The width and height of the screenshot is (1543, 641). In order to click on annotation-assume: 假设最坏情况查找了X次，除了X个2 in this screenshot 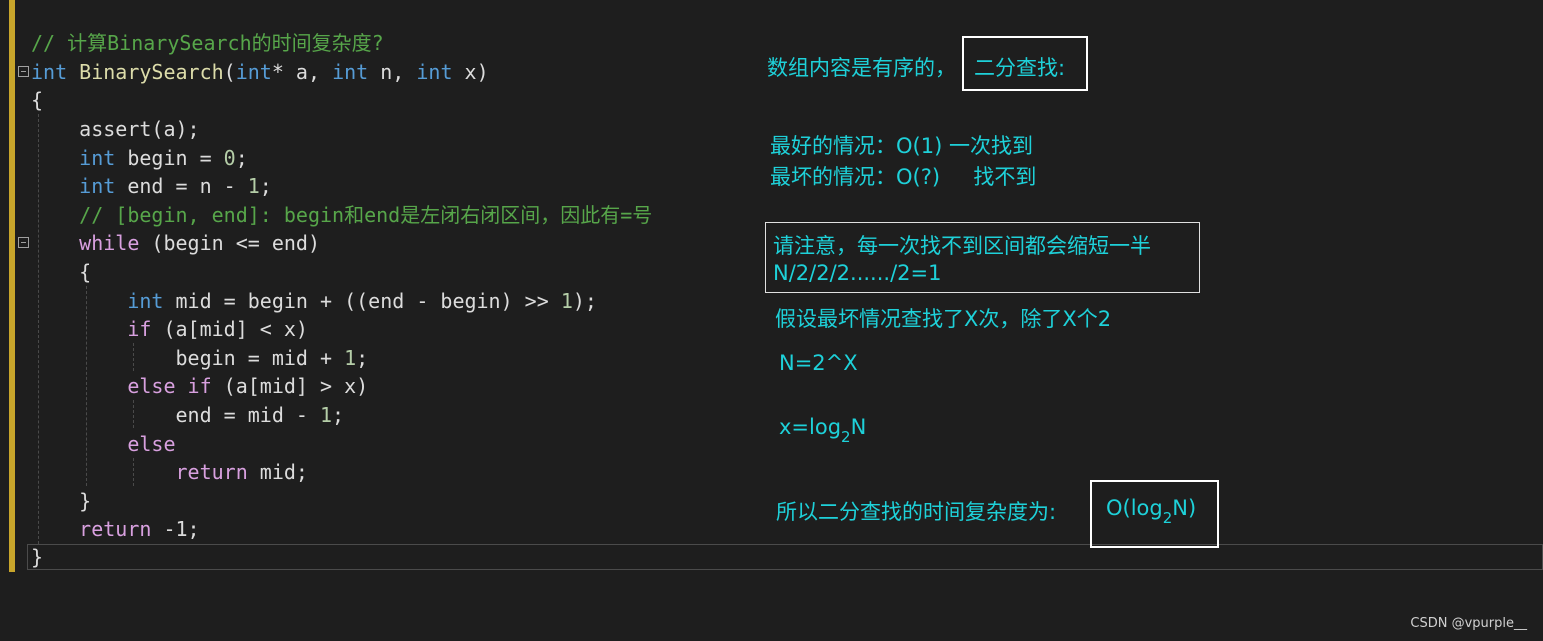, I will do `click(943, 319)`.